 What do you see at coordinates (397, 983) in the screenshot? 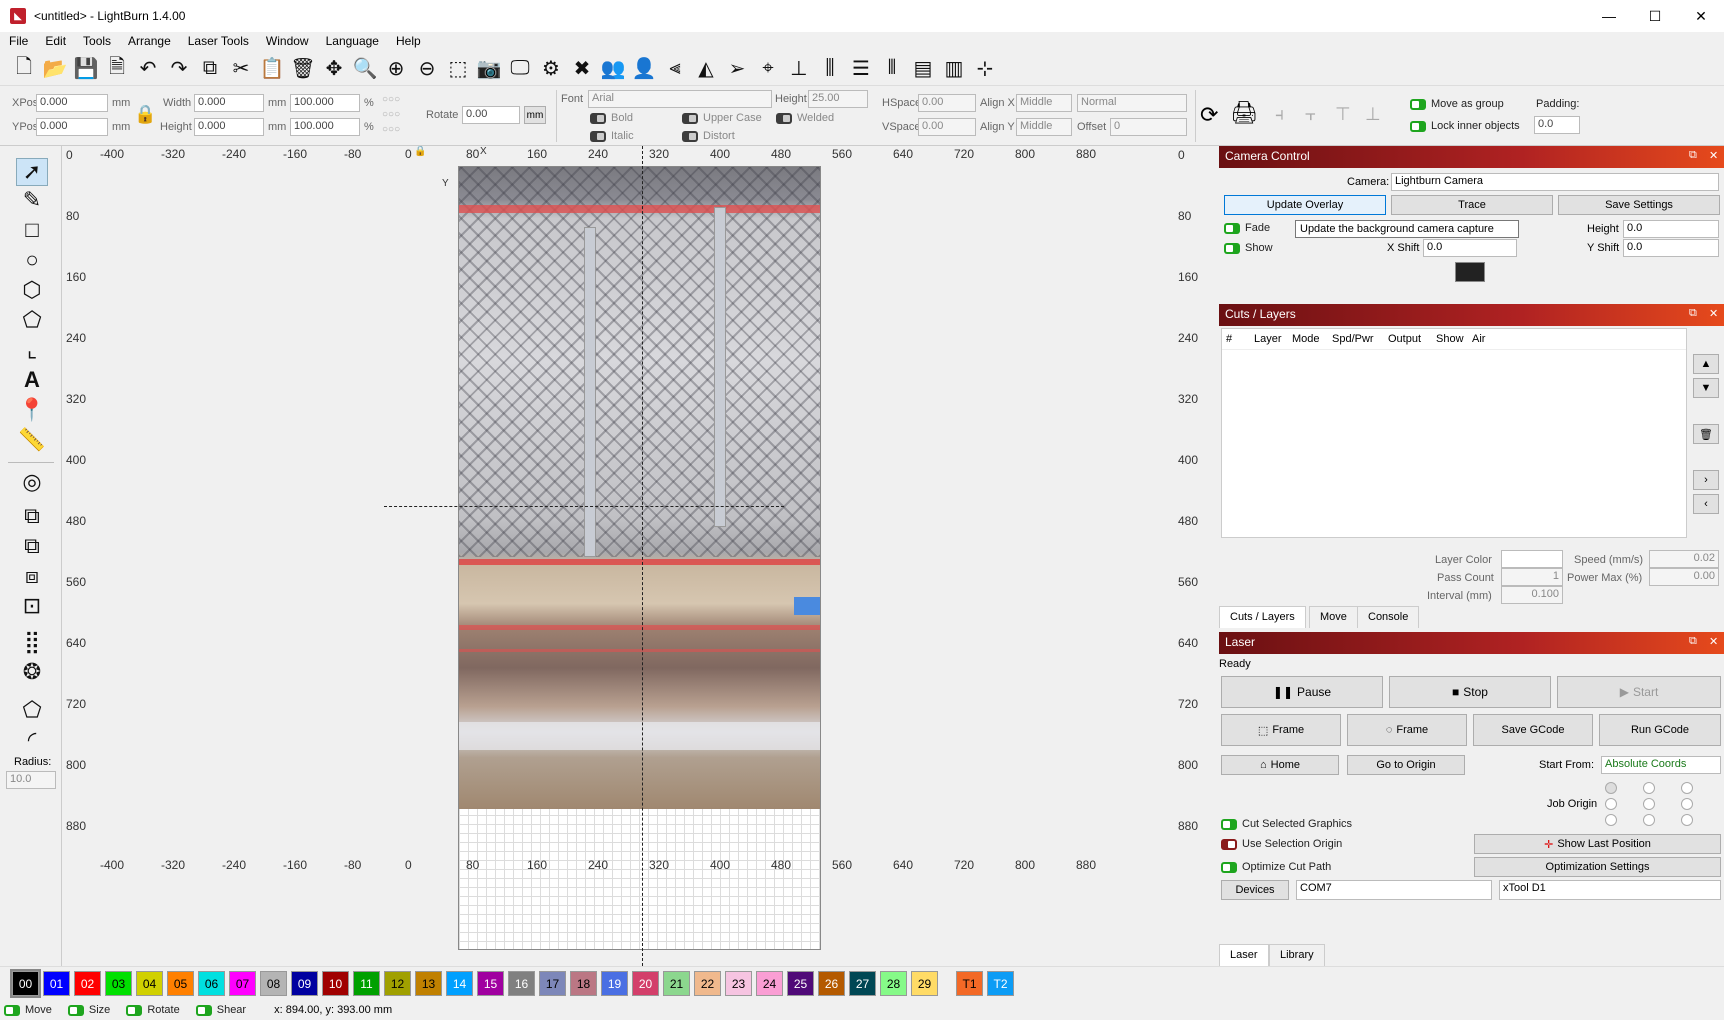
I see `palette-swatch-12: 12` at bounding box center [397, 983].